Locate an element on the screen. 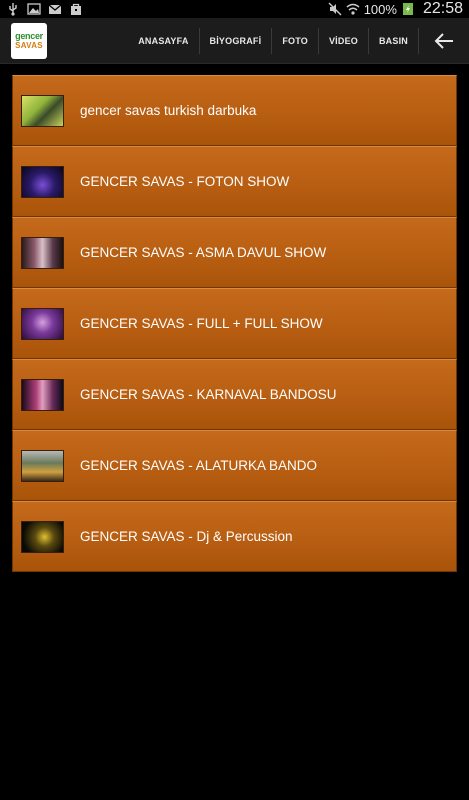  video-item-full-full-show: GENCER SAVAS - FULL + FULL SHOW is located at coordinates (234, 323).